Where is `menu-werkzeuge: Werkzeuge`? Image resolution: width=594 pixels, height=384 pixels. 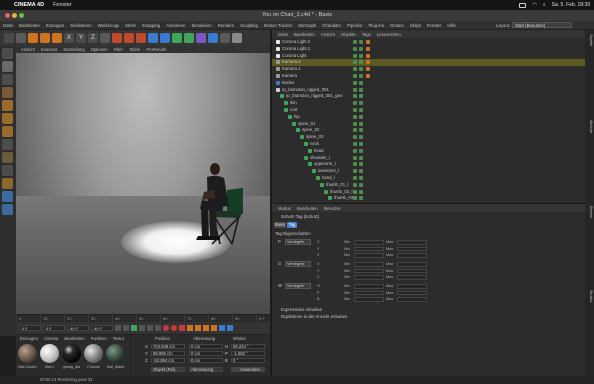 menu-werkzeuge: Werkzeuge is located at coordinates (109, 25).